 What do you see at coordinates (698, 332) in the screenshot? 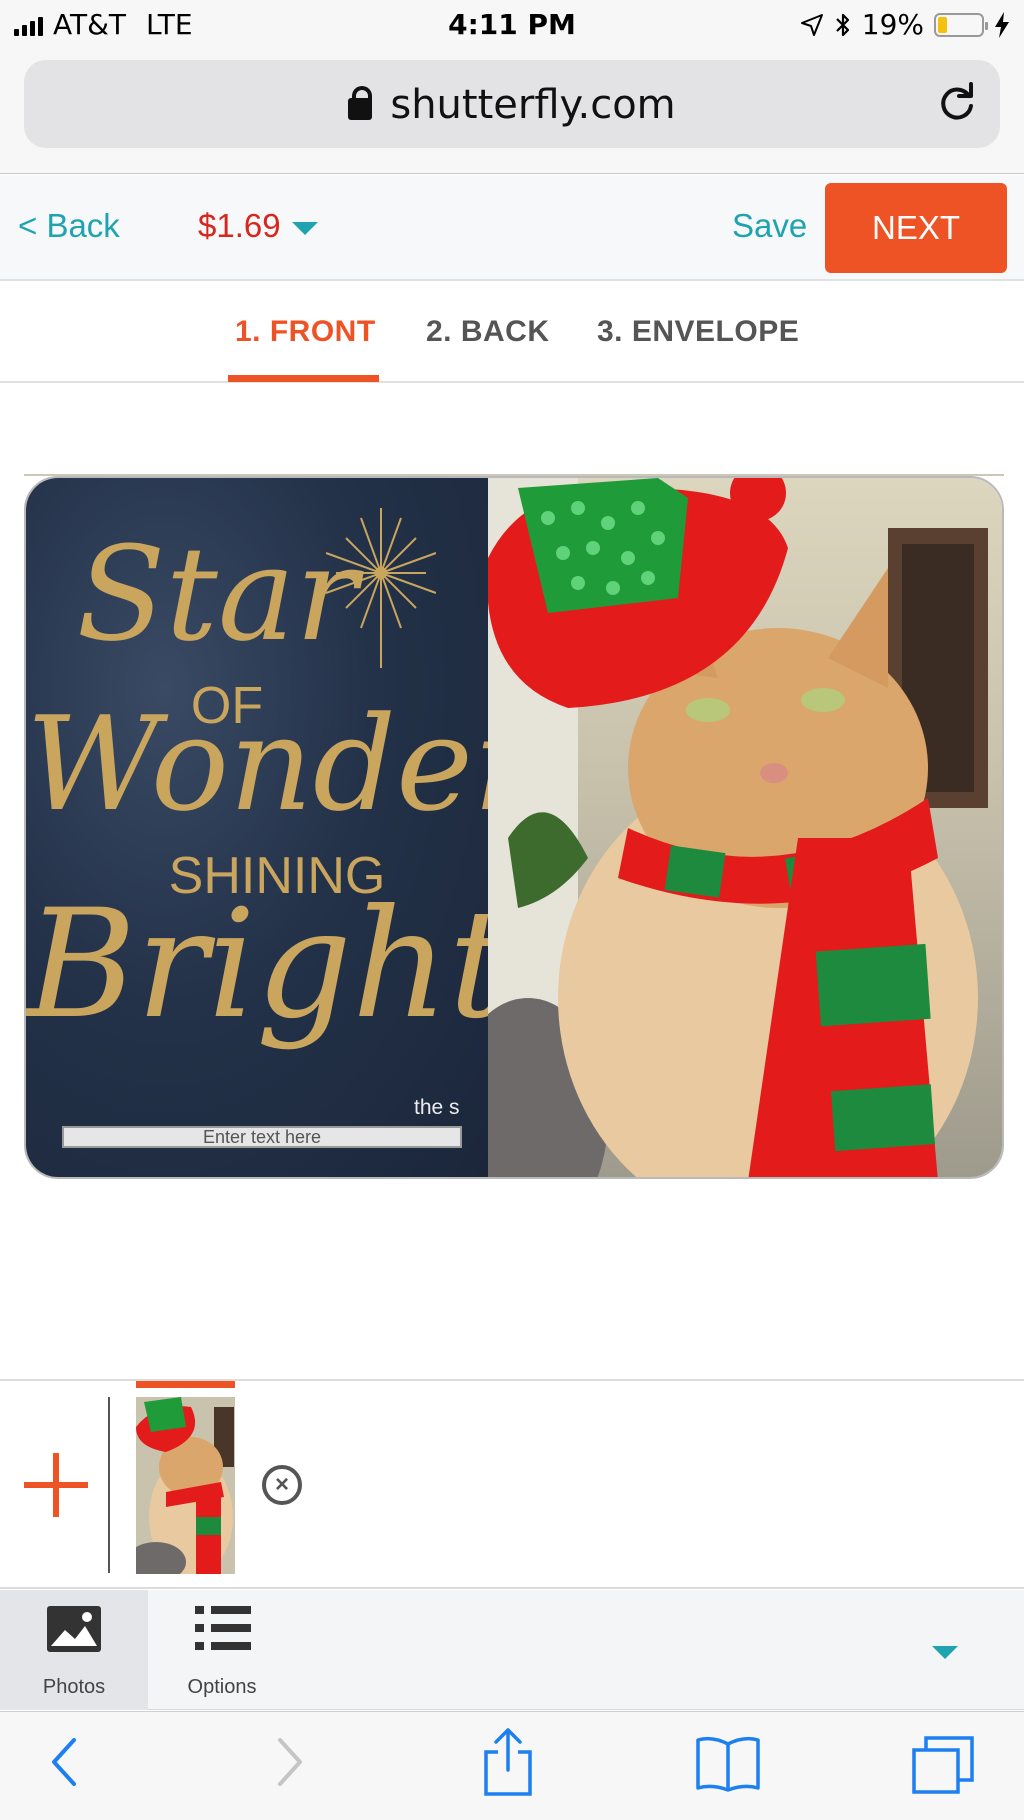
I see `tab-envelope: 3. ENVELOPE` at bounding box center [698, 332].